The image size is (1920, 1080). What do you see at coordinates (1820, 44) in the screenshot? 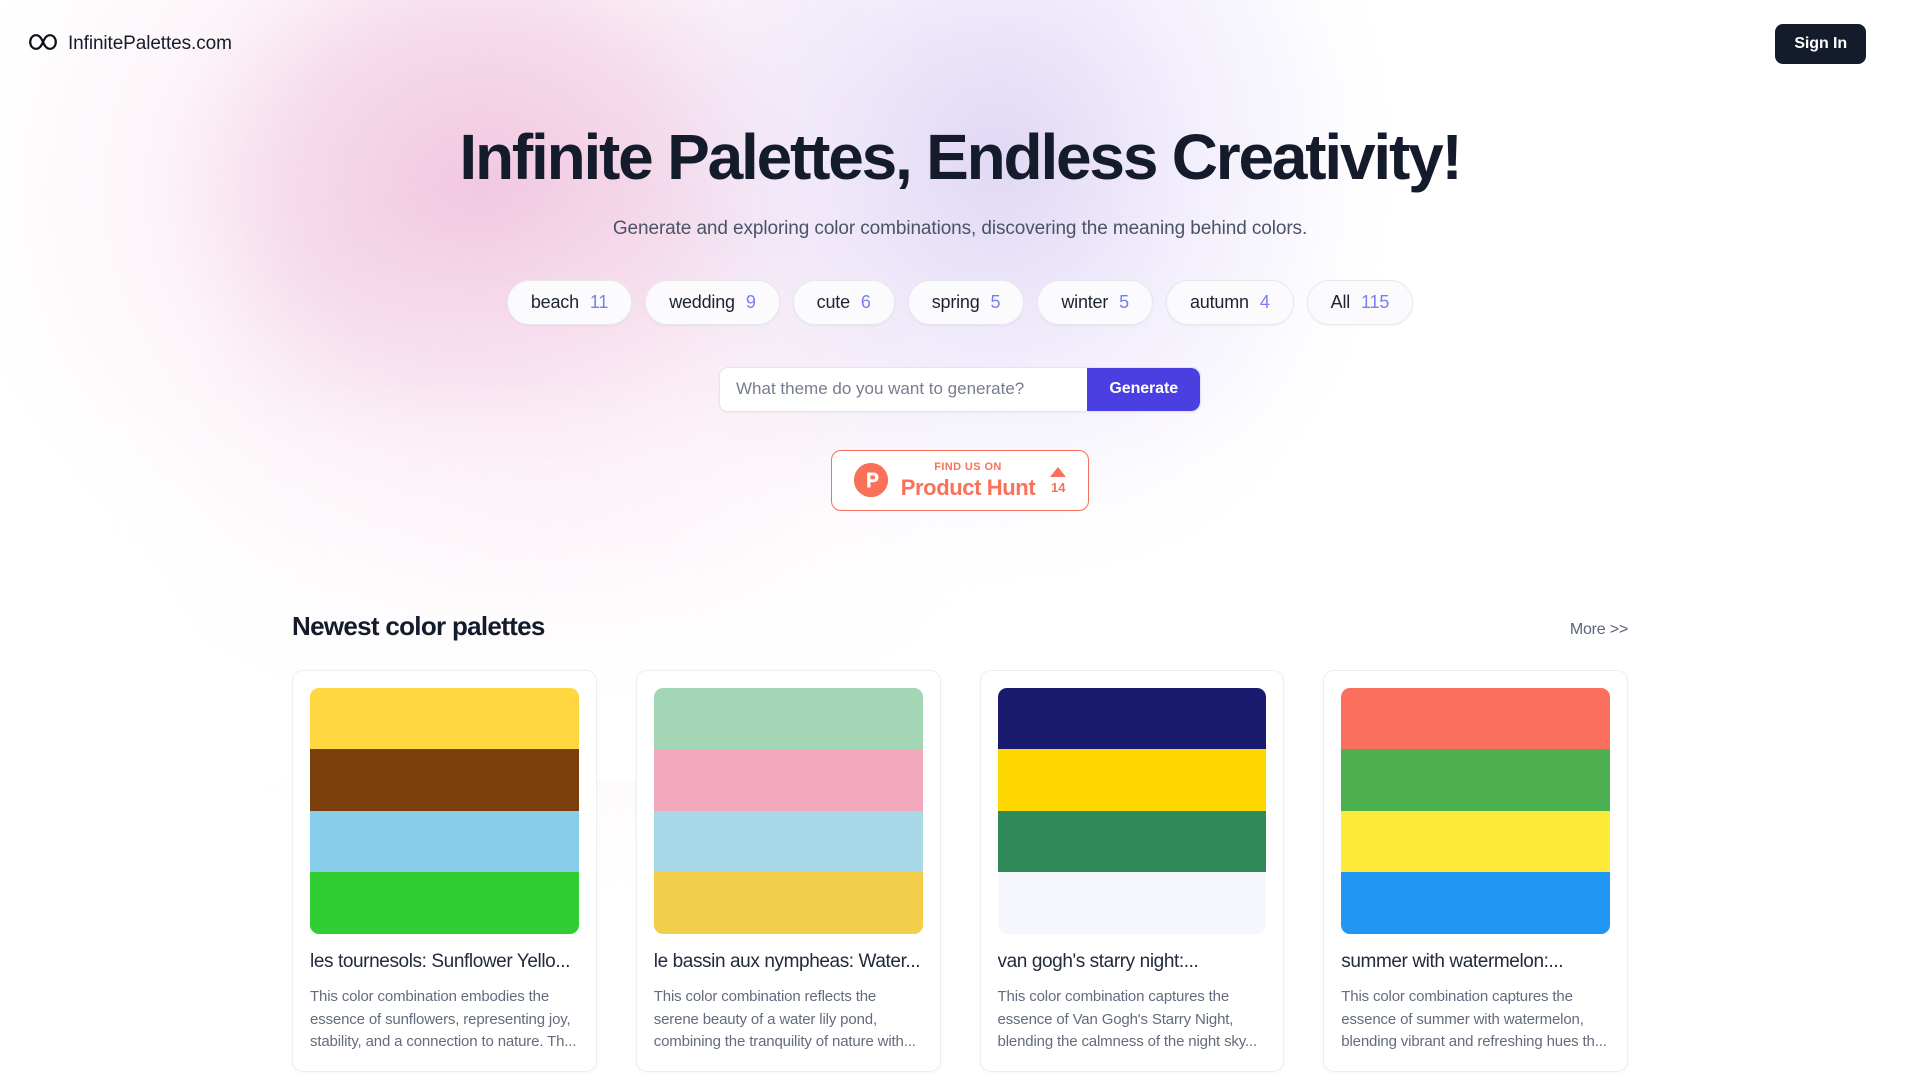
I see `sign-in-button: Sign In` at bounding box center [1820, 44].